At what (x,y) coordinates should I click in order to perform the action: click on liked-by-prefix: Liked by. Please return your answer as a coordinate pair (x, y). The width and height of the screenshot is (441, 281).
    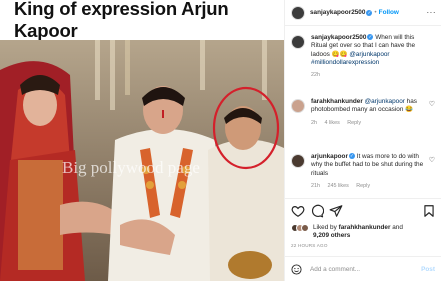
    Looking at the image, I should click on (325, 227).